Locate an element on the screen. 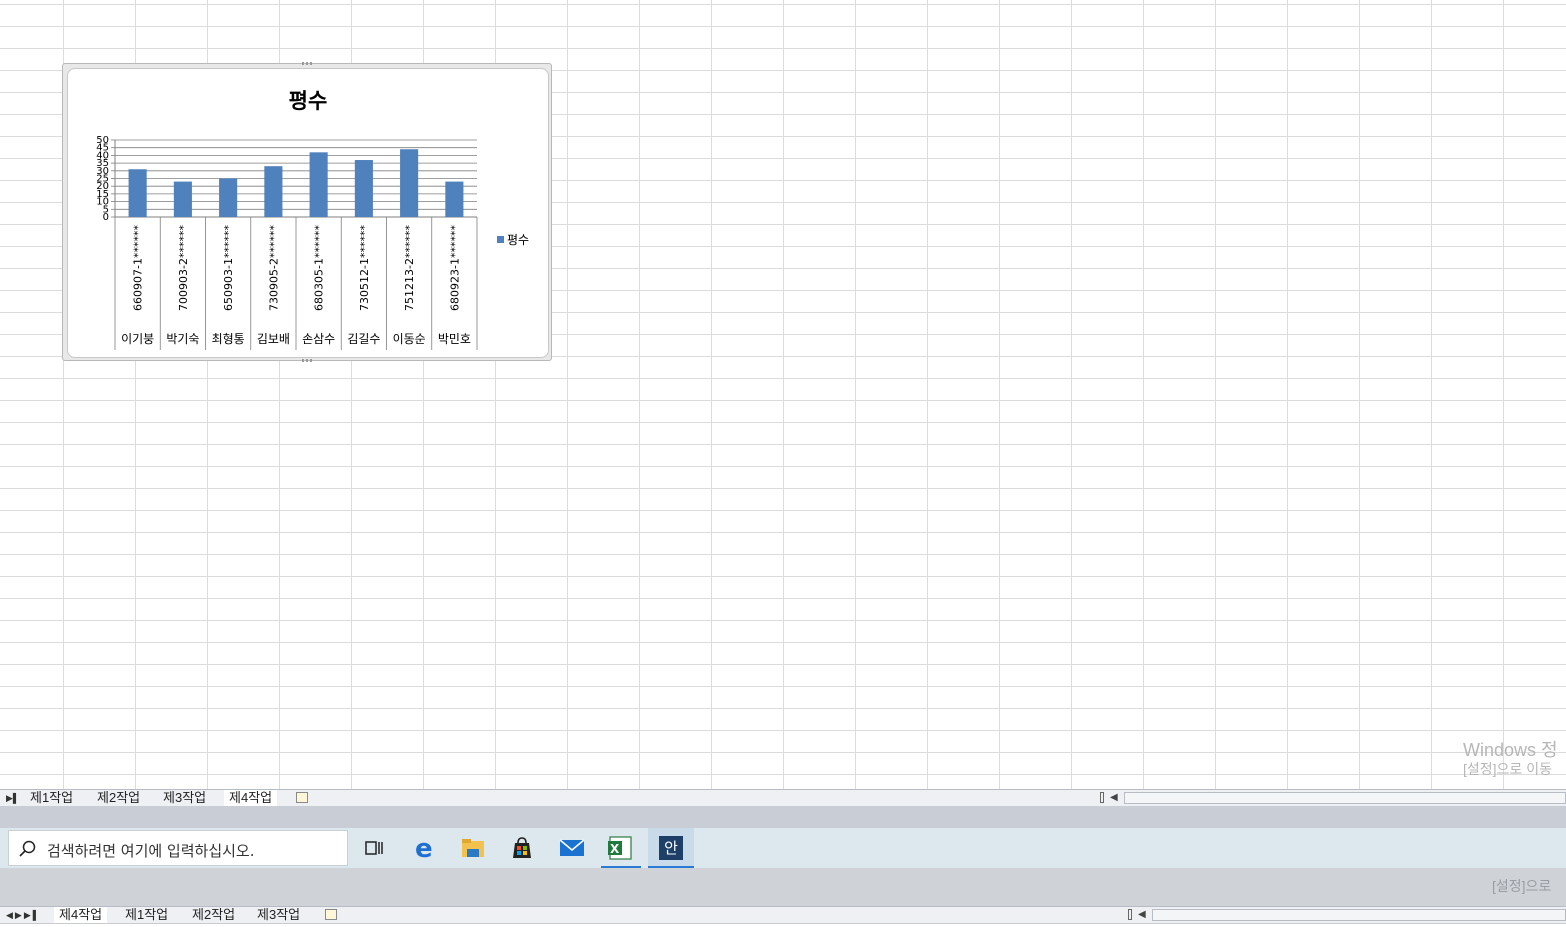  bottom-sheet-tab-1-active: 제4작업 is located at coordinates (81, 915).